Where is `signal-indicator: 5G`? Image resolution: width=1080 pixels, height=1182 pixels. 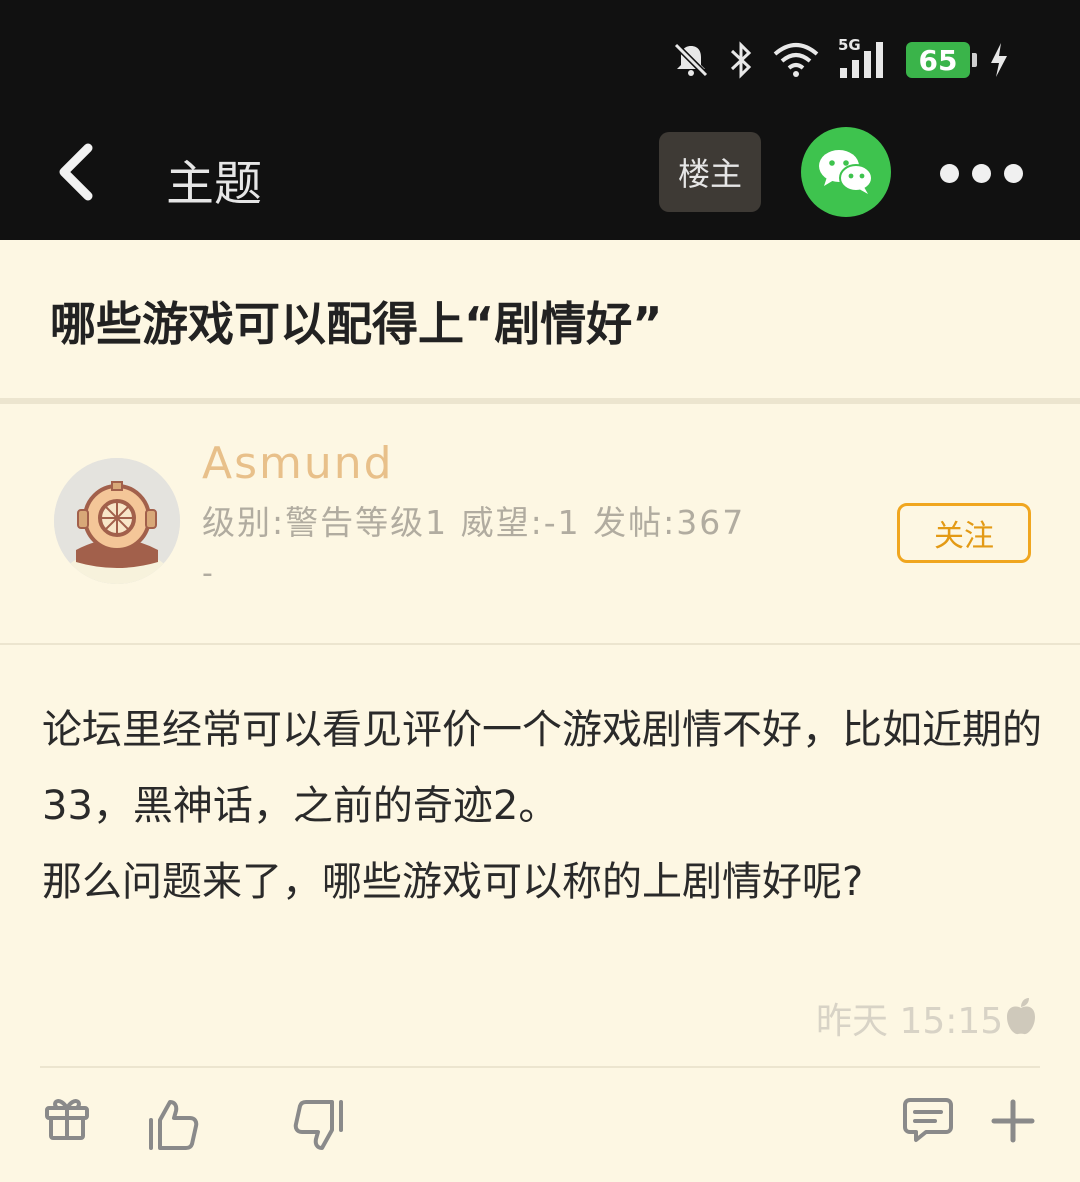 signal-indicator: 5G is located at coordinates (863, 58).